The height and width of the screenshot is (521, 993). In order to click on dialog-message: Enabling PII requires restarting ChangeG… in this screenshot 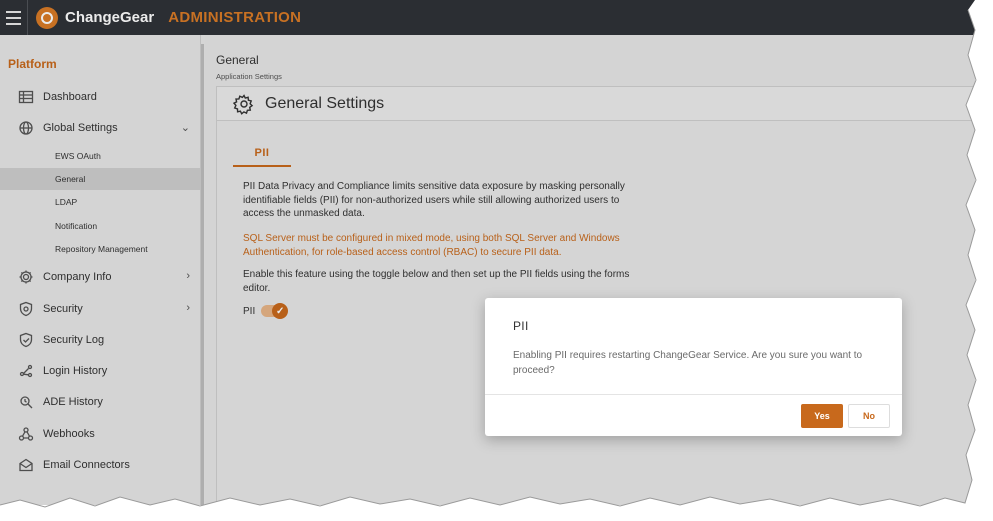, I will do `click(688, 363)`.